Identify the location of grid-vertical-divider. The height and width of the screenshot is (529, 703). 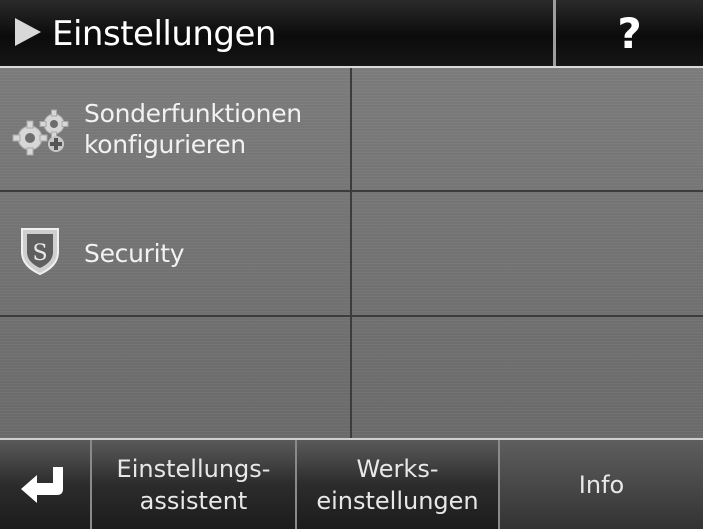
(351, 253).